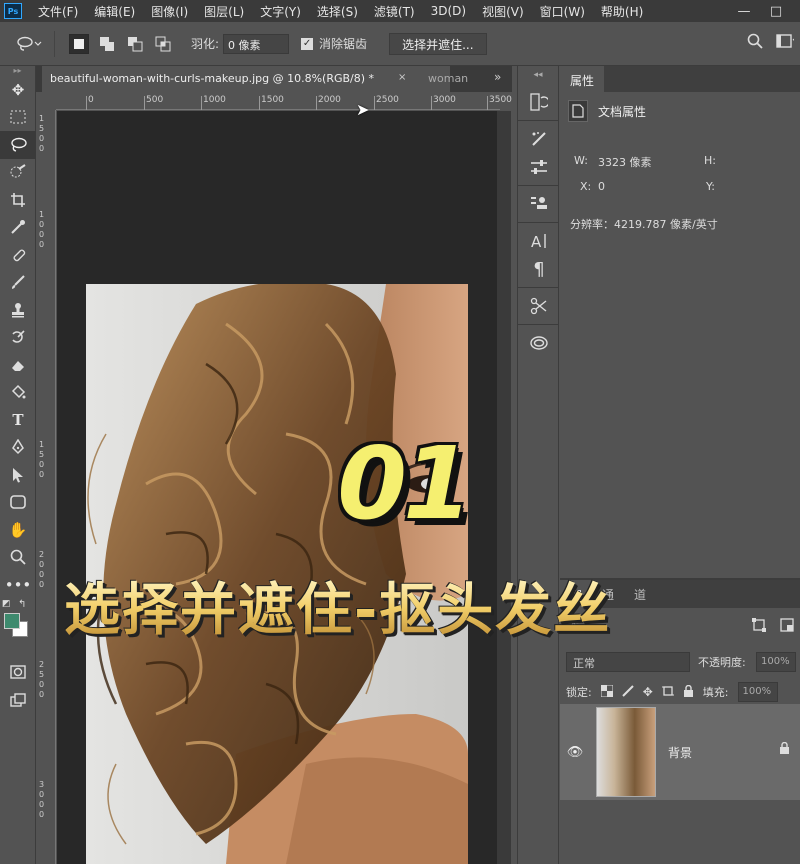 Image resolution: width=800 pixels, height=864 pixels. I want to click on history-panel-icon, so click(539, 102).